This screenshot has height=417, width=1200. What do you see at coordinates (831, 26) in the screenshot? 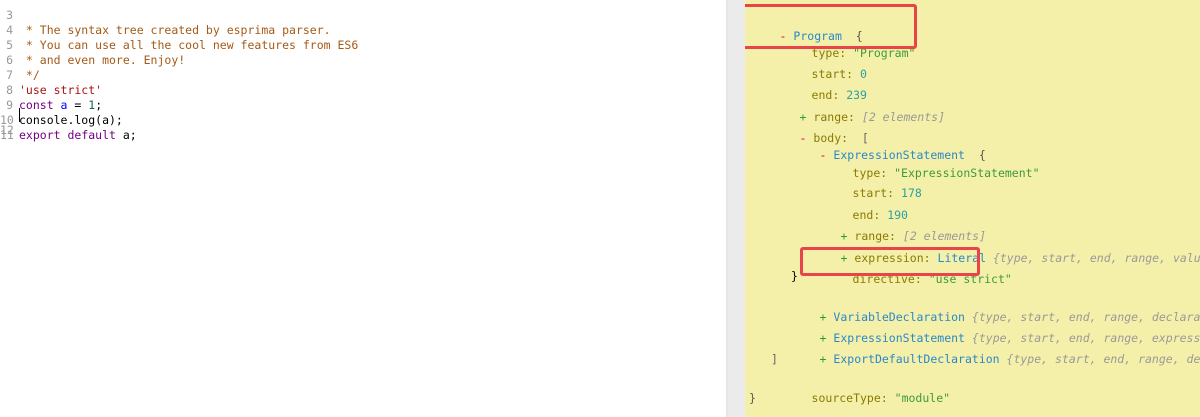
I see `highlight-box-program` at bounding box center [831, 26].